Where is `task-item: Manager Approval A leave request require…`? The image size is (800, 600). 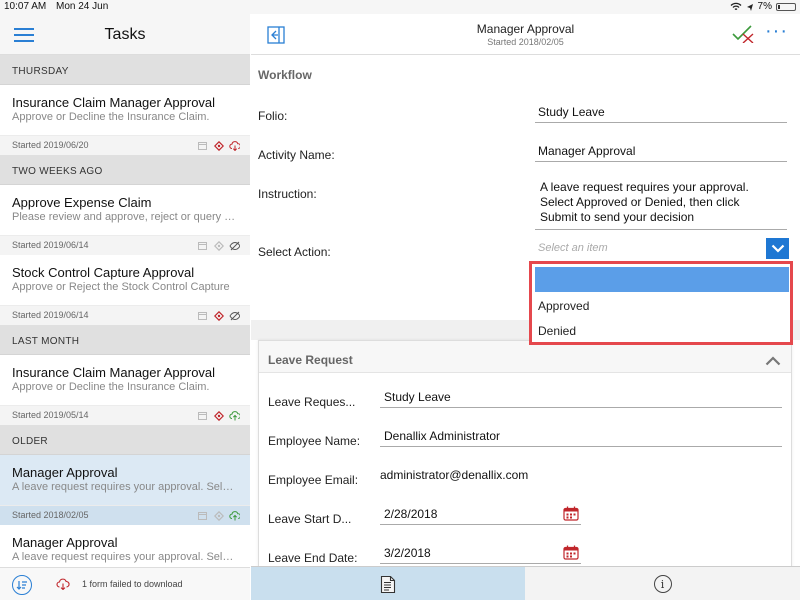
task-item: Manager Approval A leave request require… is located at coordinates (125, 546).